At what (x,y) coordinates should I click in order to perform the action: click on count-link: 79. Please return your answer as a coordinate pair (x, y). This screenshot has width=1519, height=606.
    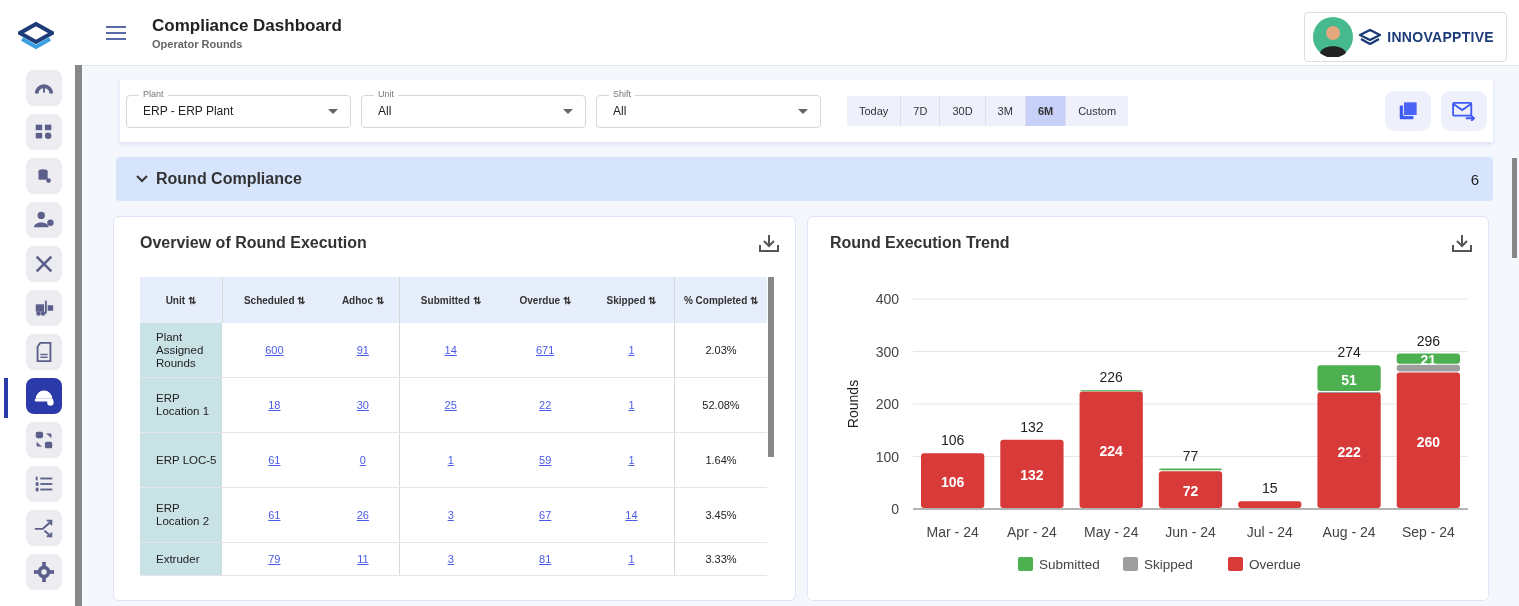
    Looking at the image, I should click on (274, 559).